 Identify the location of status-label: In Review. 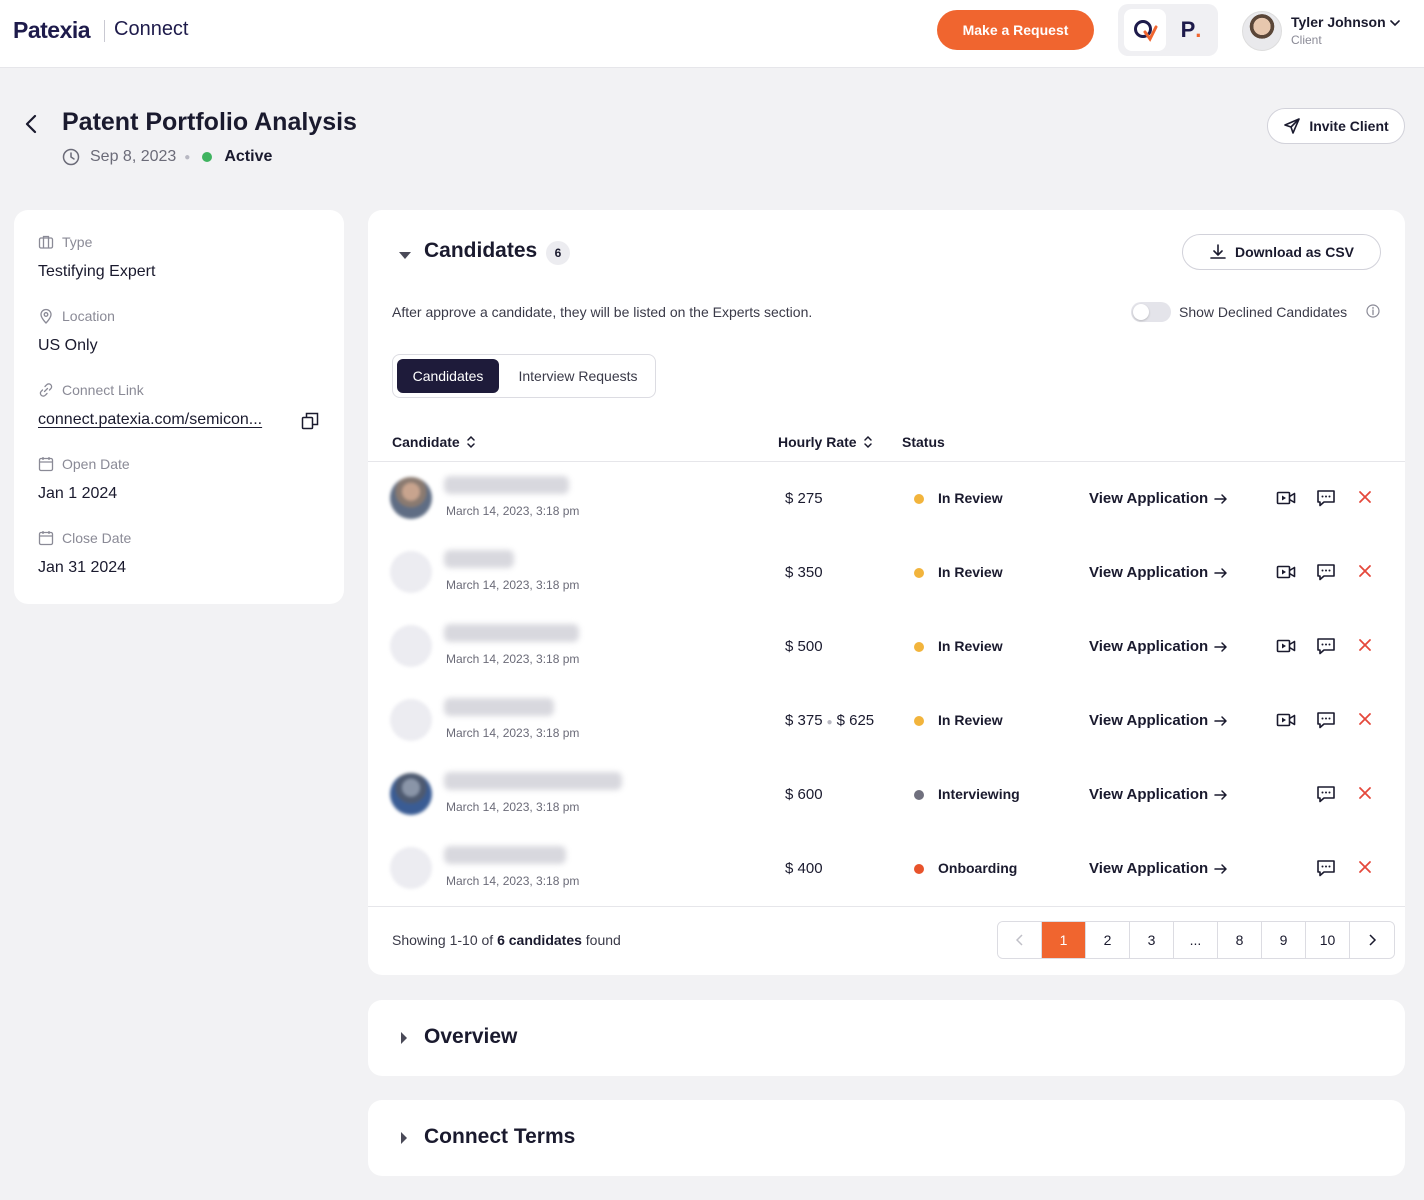
(970, 498).